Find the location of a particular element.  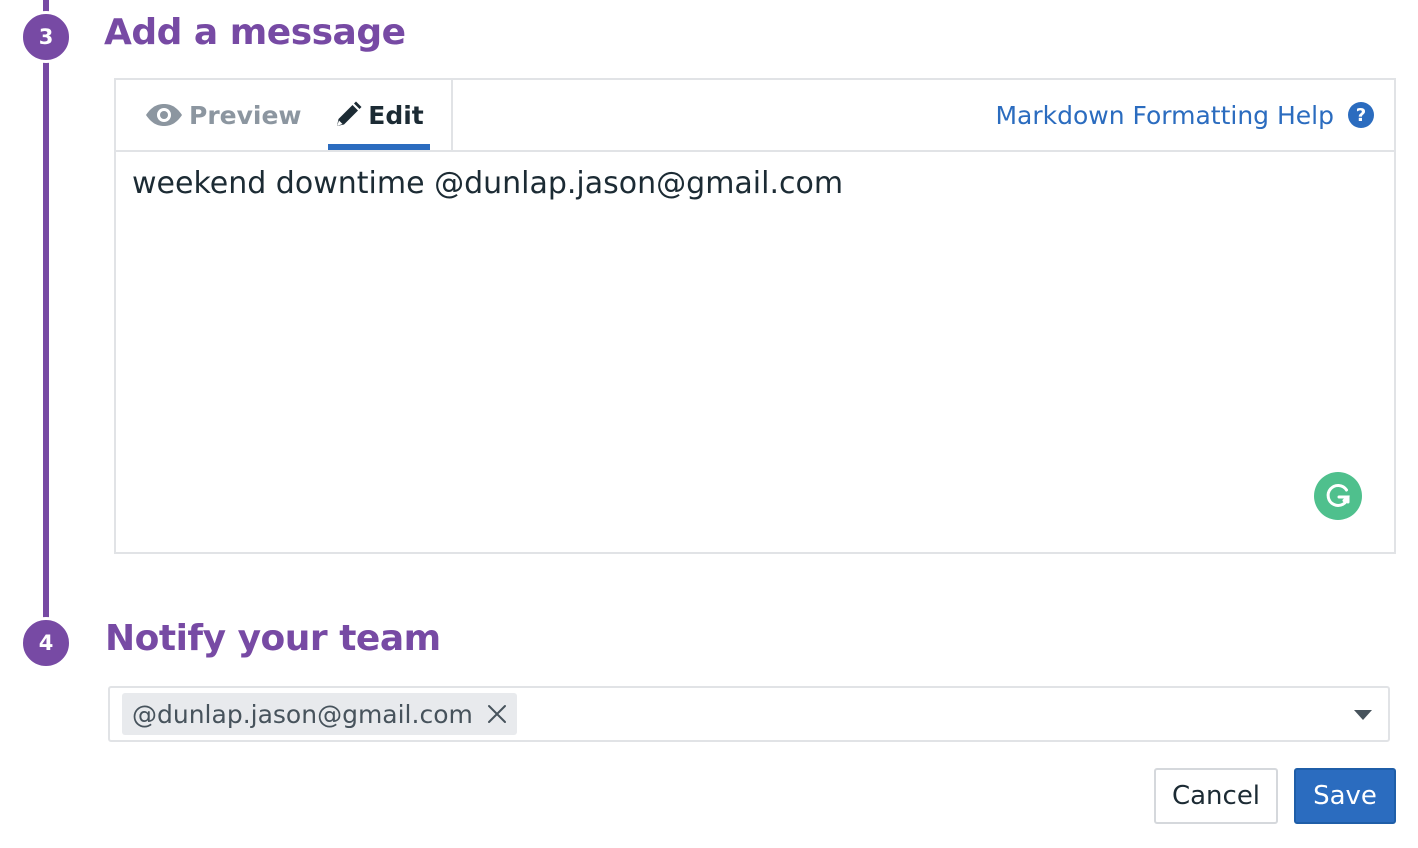

question-circle-icon: ? is located at coordinates (1361, 115).